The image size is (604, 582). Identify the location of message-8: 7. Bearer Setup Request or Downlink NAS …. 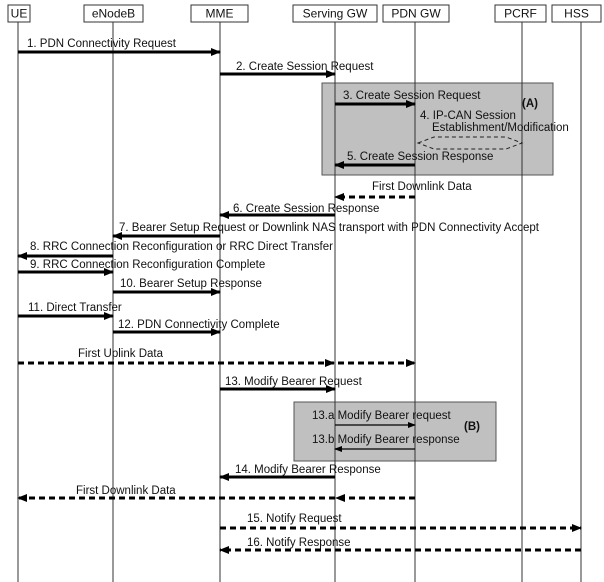
(326, 231).